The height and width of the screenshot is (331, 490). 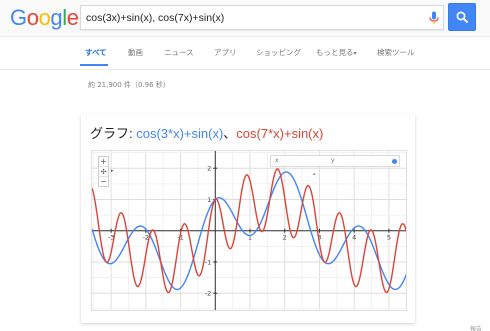 I want to click on coordinate-panel: x y, so click(x=335, y=161).